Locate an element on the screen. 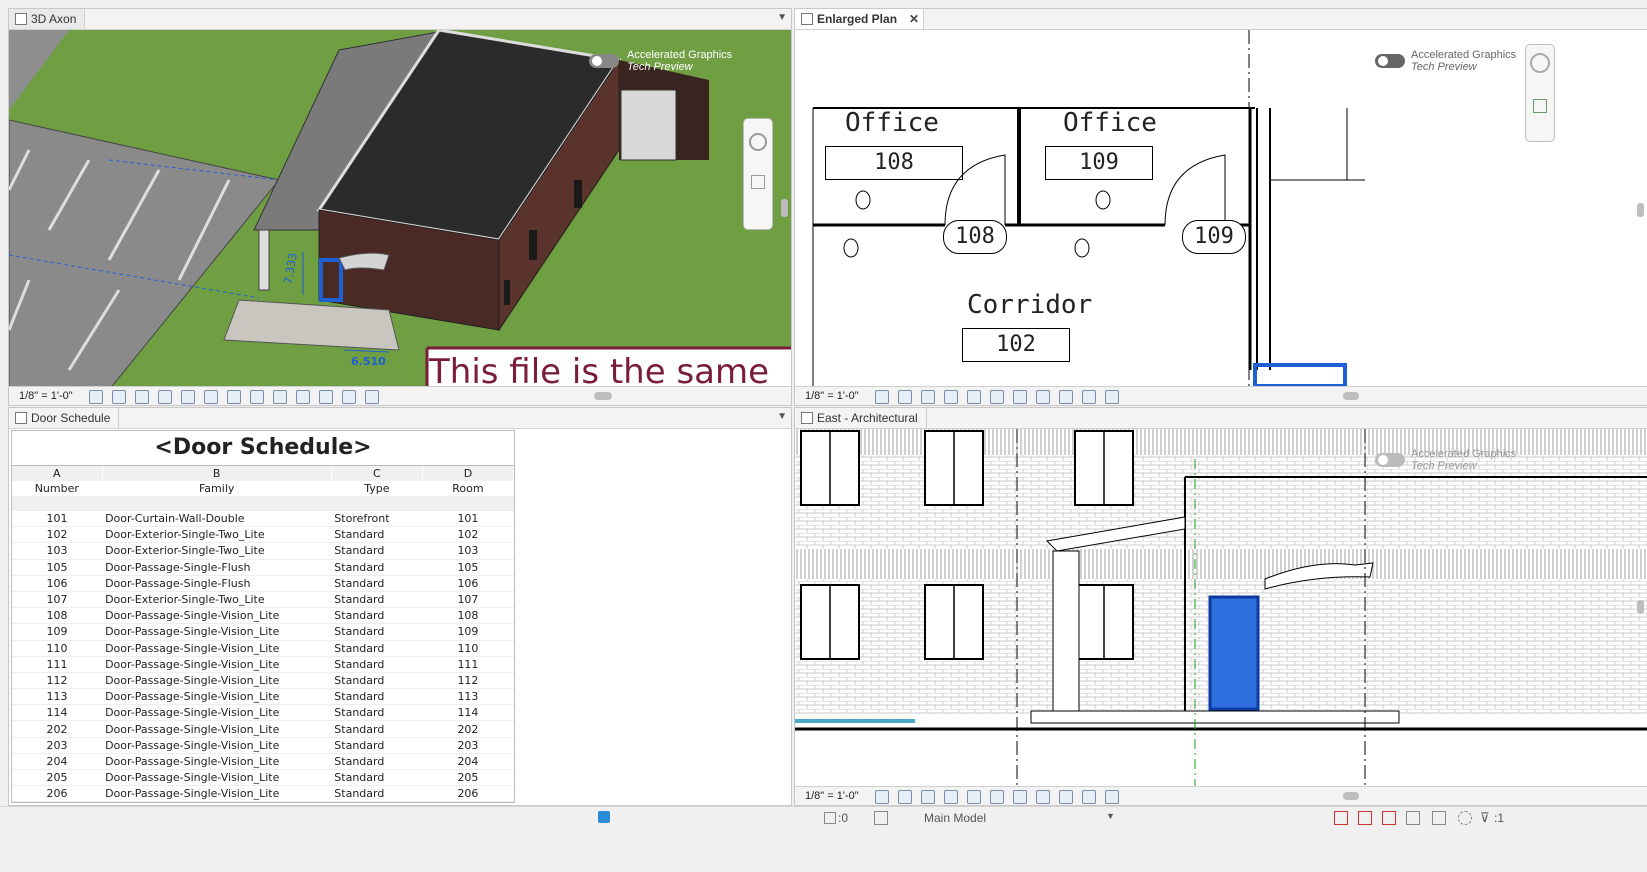 The image size is (1647, 872). room-number-108: 108 is located at coordinates (894, 163).